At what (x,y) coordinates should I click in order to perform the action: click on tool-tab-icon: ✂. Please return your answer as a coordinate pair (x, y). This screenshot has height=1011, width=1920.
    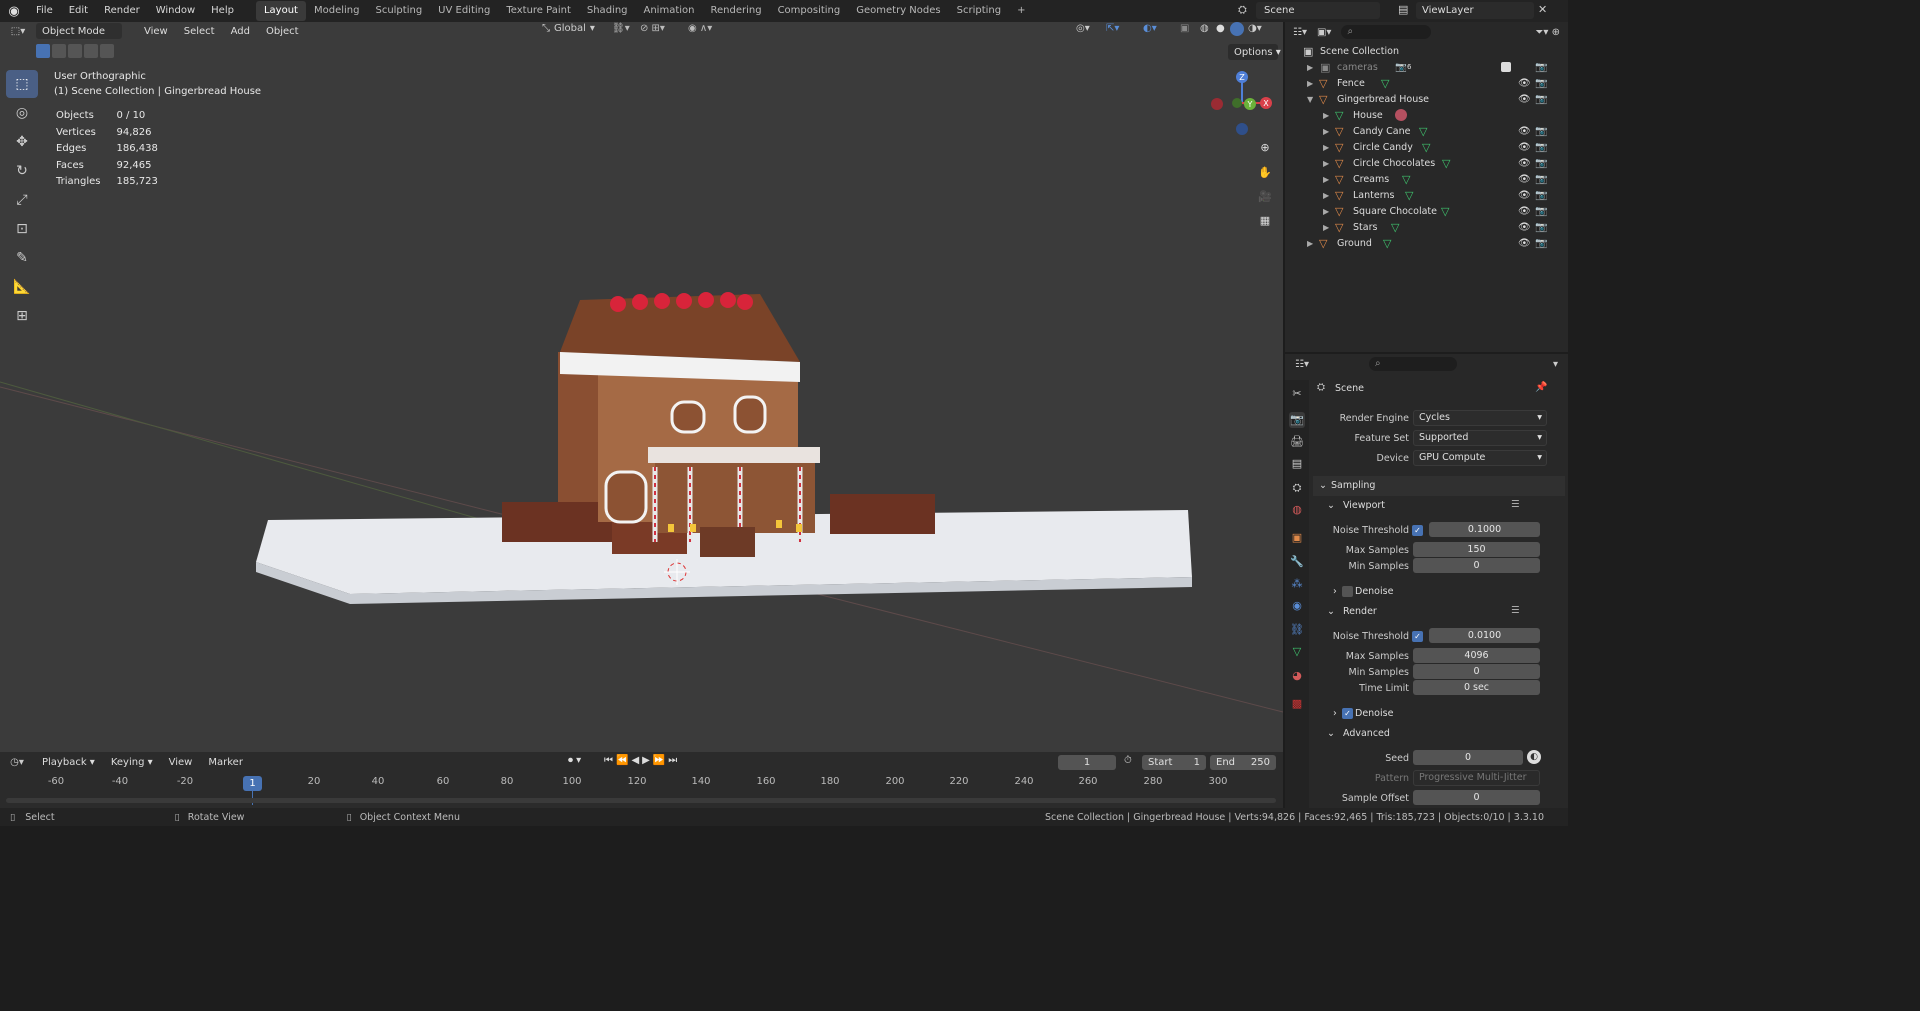
    Looking at the image, I should click on (1297, 394).